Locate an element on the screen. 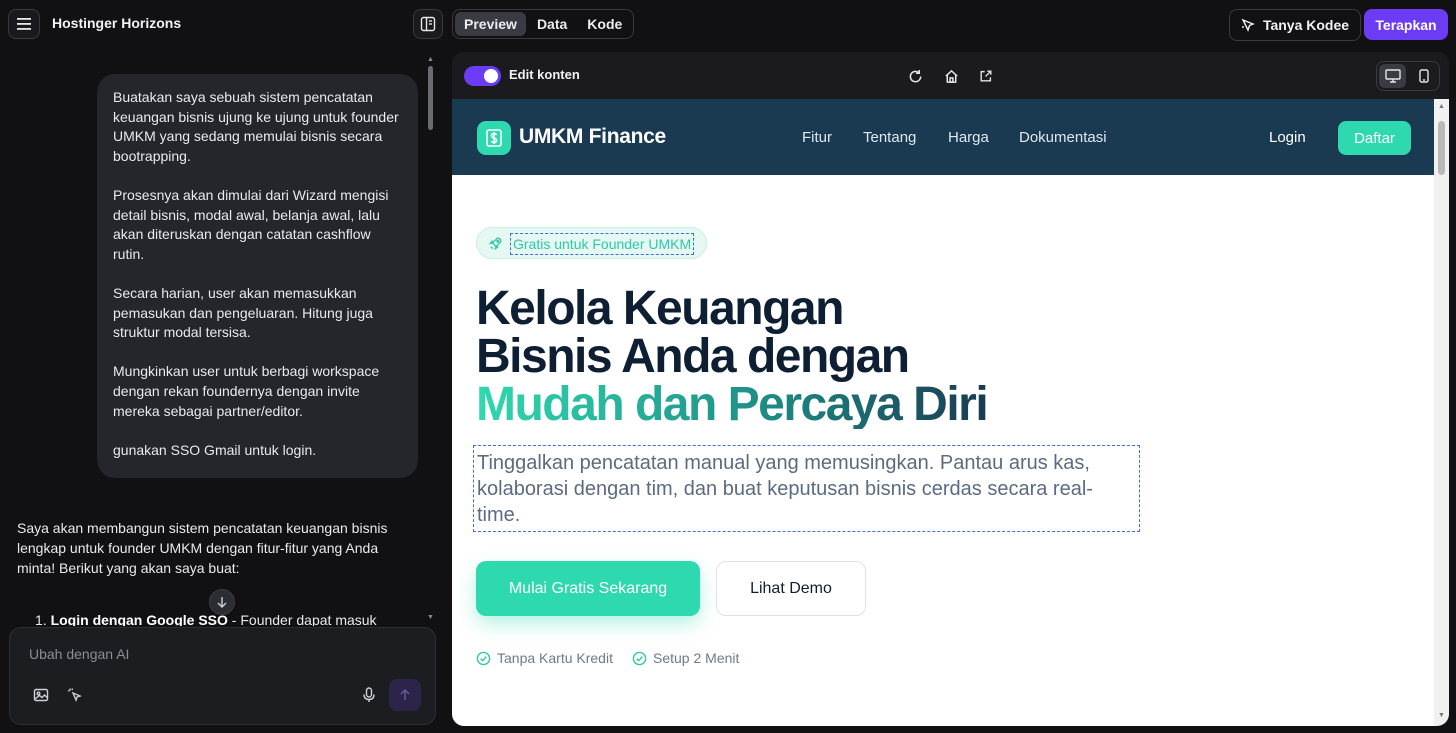 This screenshot has height=733, width=1456. menu-button is located at coordinates (24, 24).